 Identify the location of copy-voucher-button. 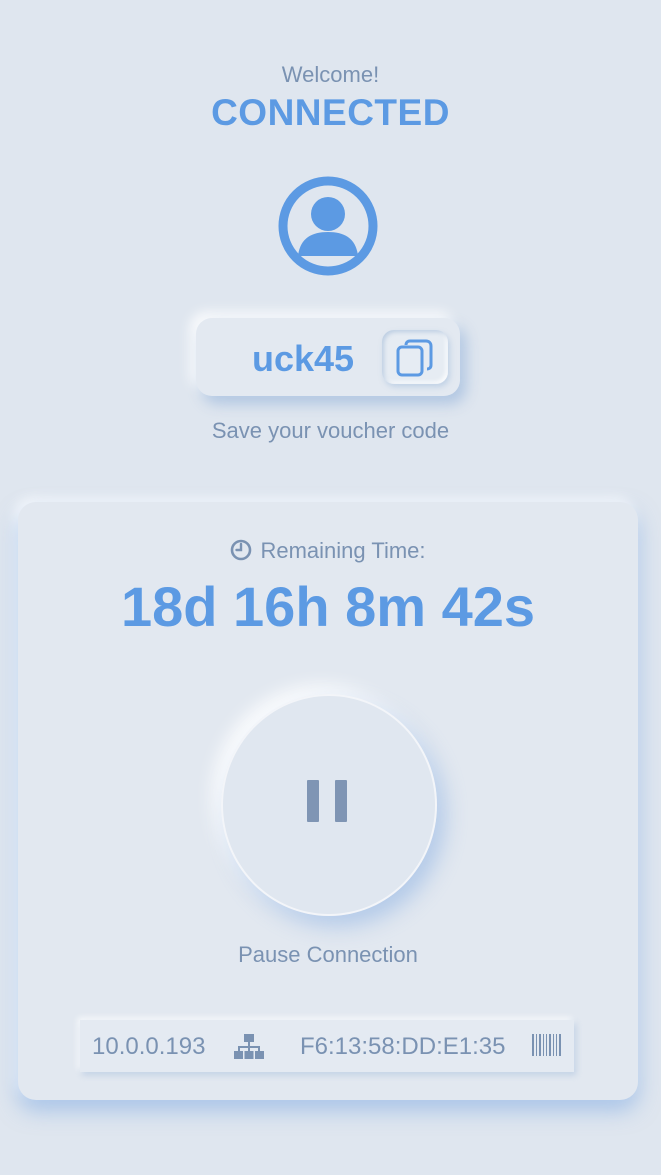
(415, 357).